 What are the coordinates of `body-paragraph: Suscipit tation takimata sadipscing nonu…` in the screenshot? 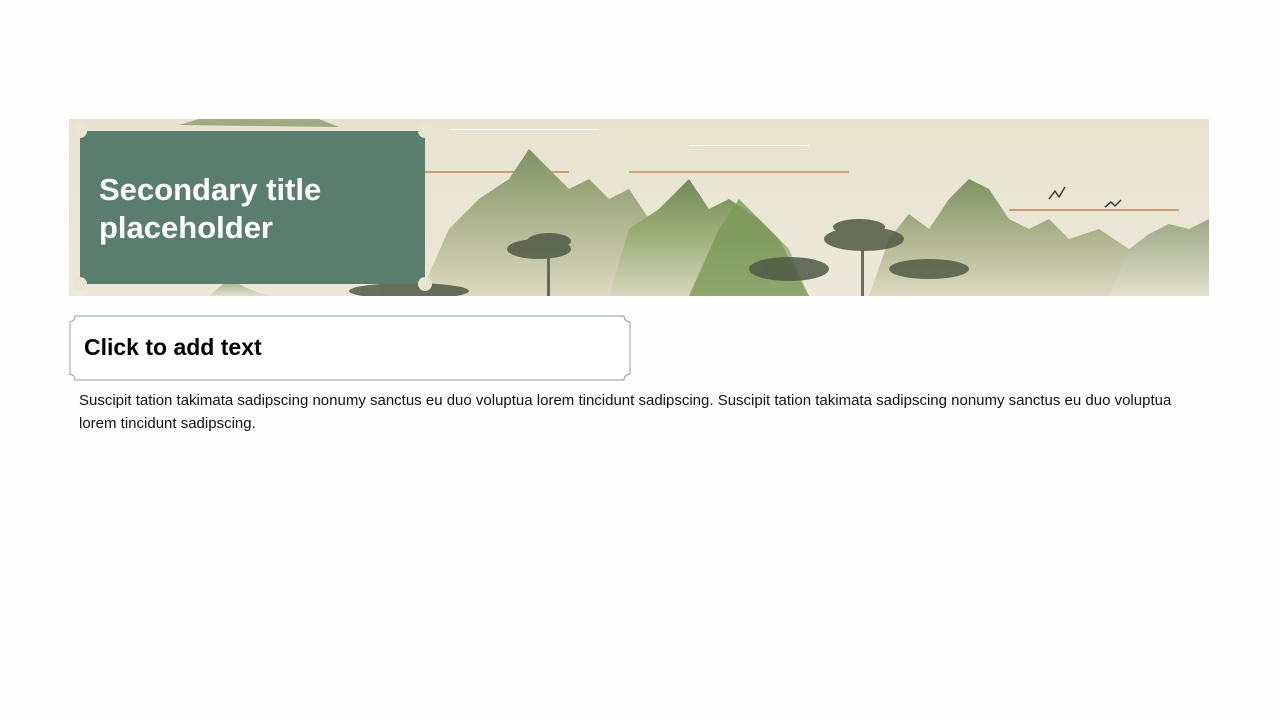 It's located at (634, 412).